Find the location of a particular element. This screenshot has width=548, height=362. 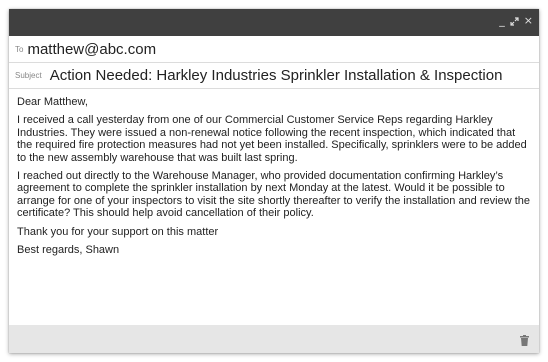

expand-icon is located at coordinates (514, 21).